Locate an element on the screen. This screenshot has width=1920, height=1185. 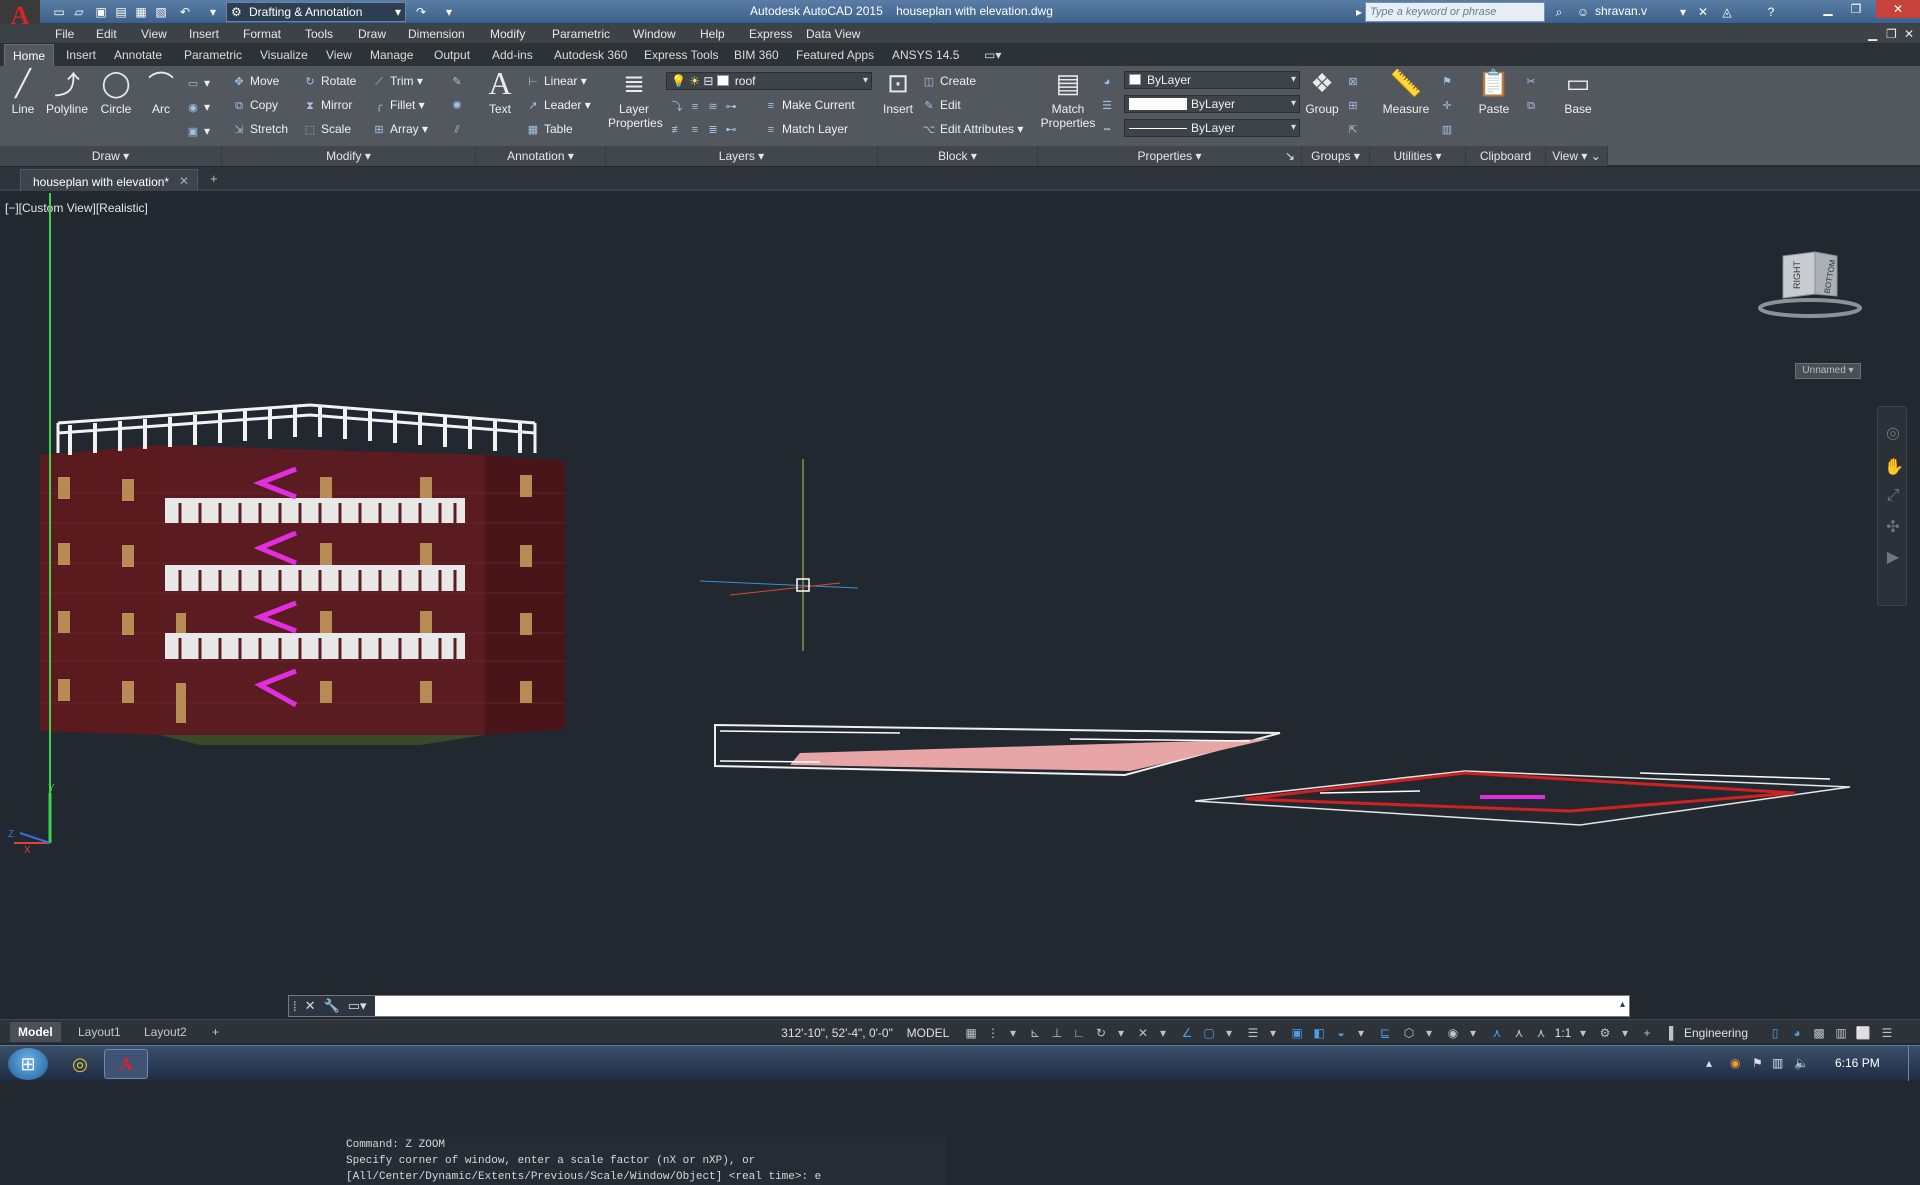
dynamic-ucs-icon: ◒ is located at coordinates (1341, 1033).